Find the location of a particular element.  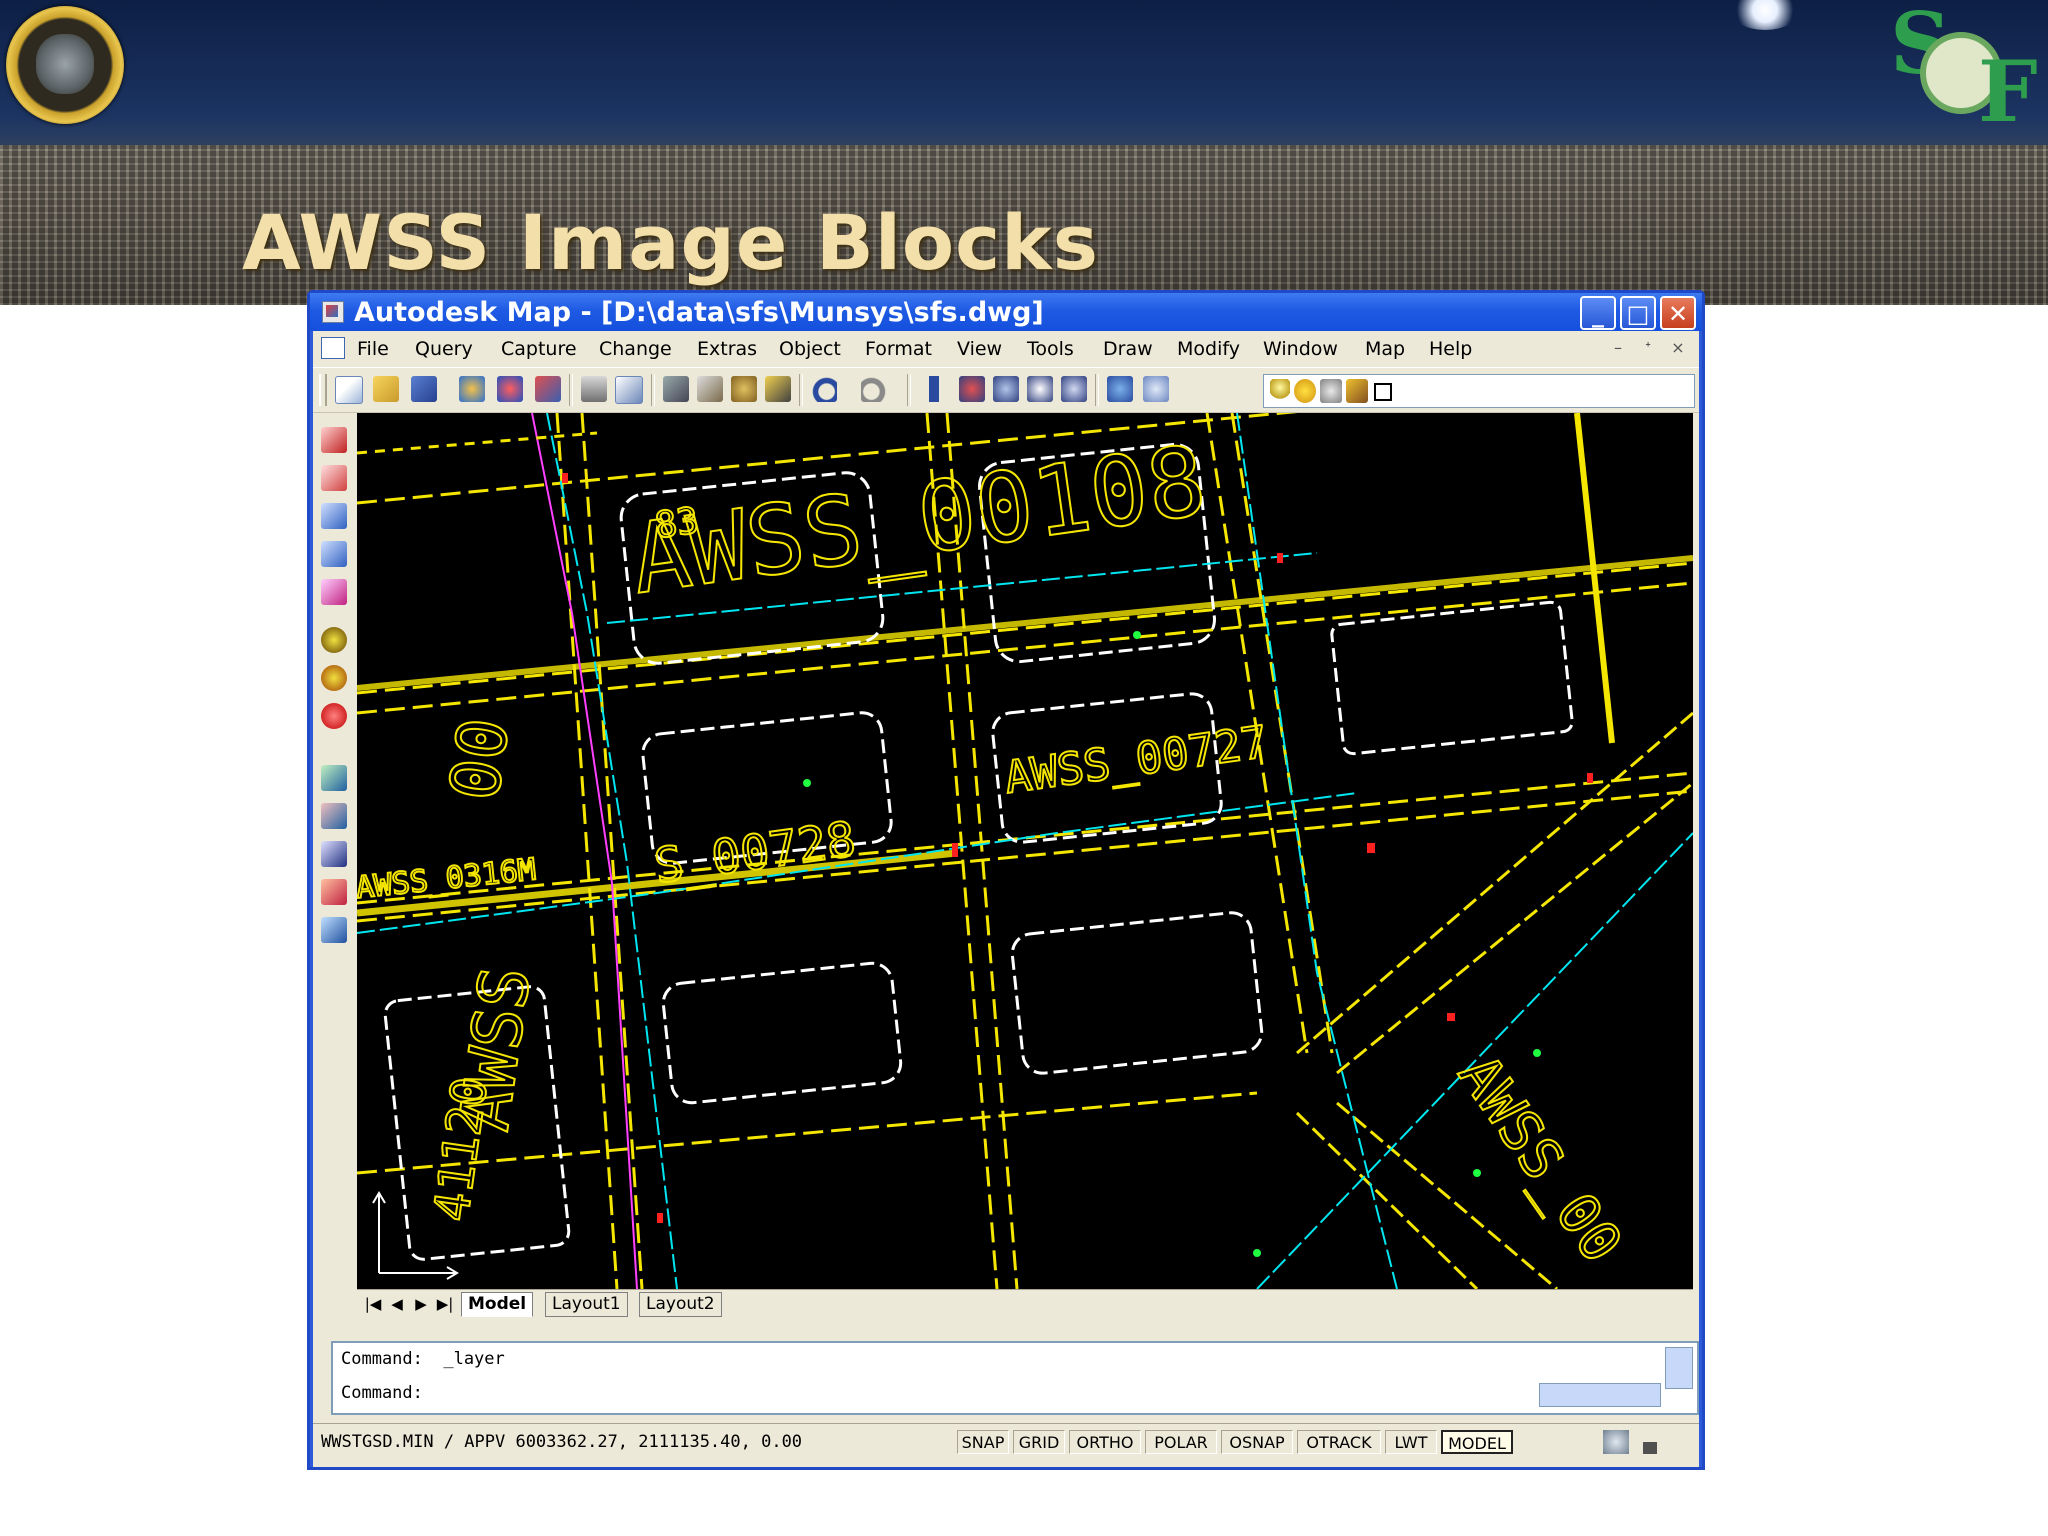

menu-object: Object is located at coordinates (810, 349).